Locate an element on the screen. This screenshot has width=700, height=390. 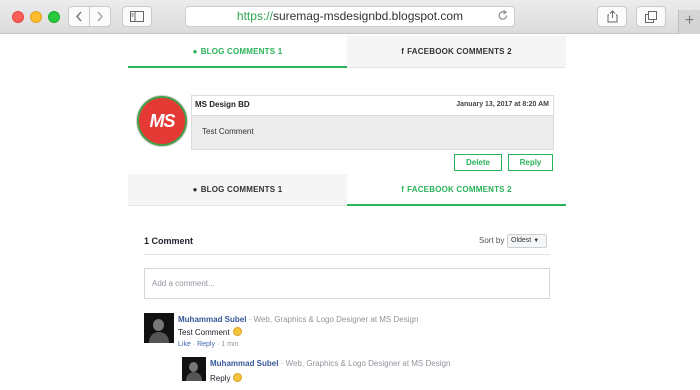
chevron-down-icon: ▼ is located at coordinates (536, 241).